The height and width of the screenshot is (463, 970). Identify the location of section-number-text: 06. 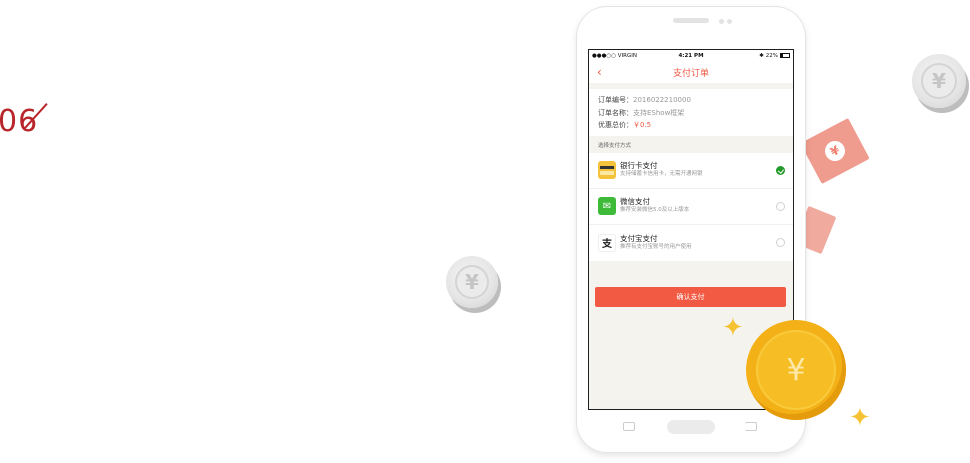
(19, 121).